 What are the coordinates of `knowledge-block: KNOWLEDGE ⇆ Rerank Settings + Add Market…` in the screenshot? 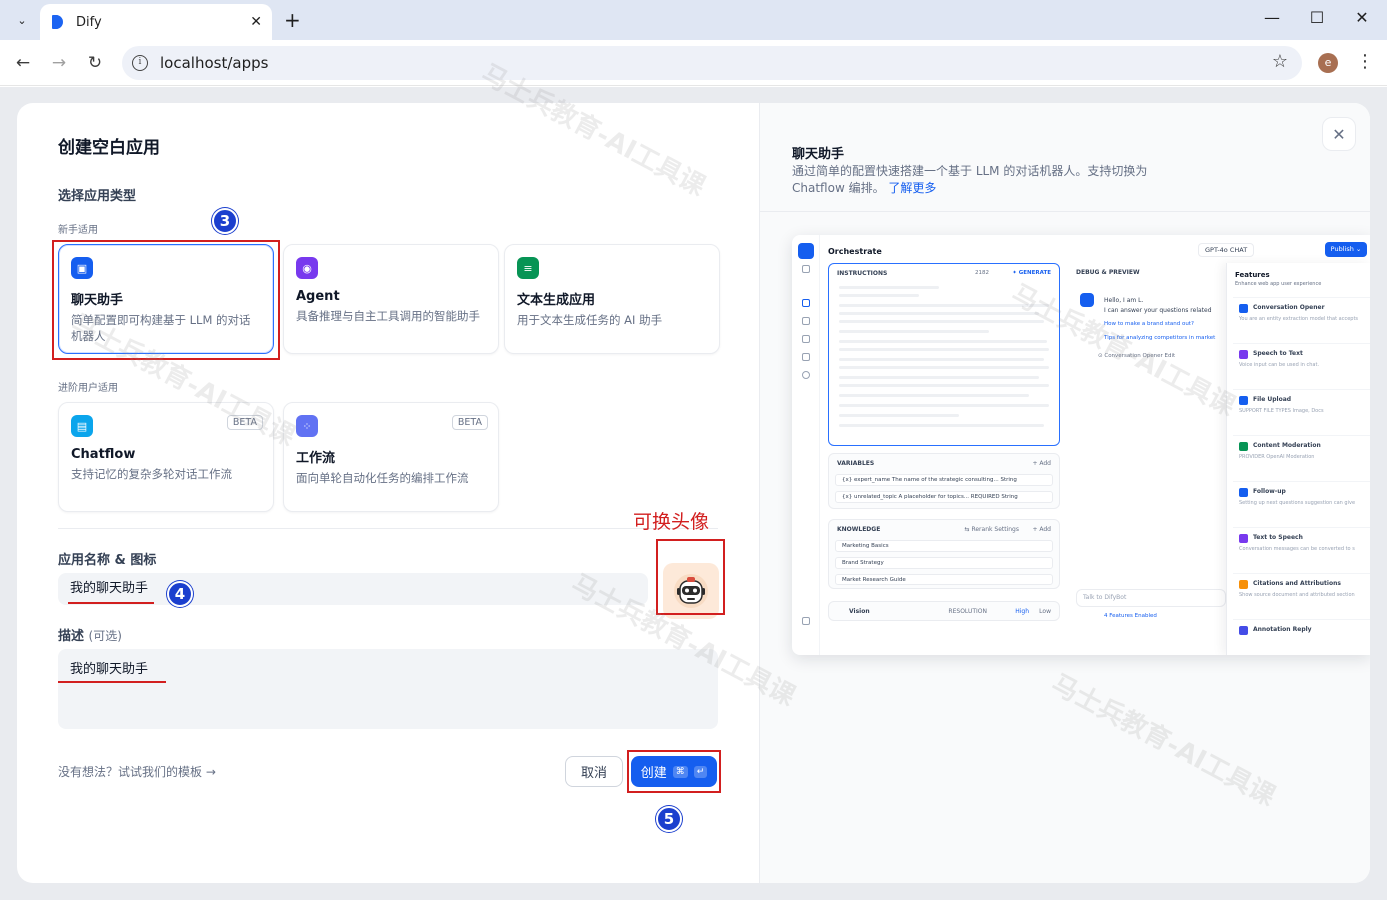 It's located at (944, 554).